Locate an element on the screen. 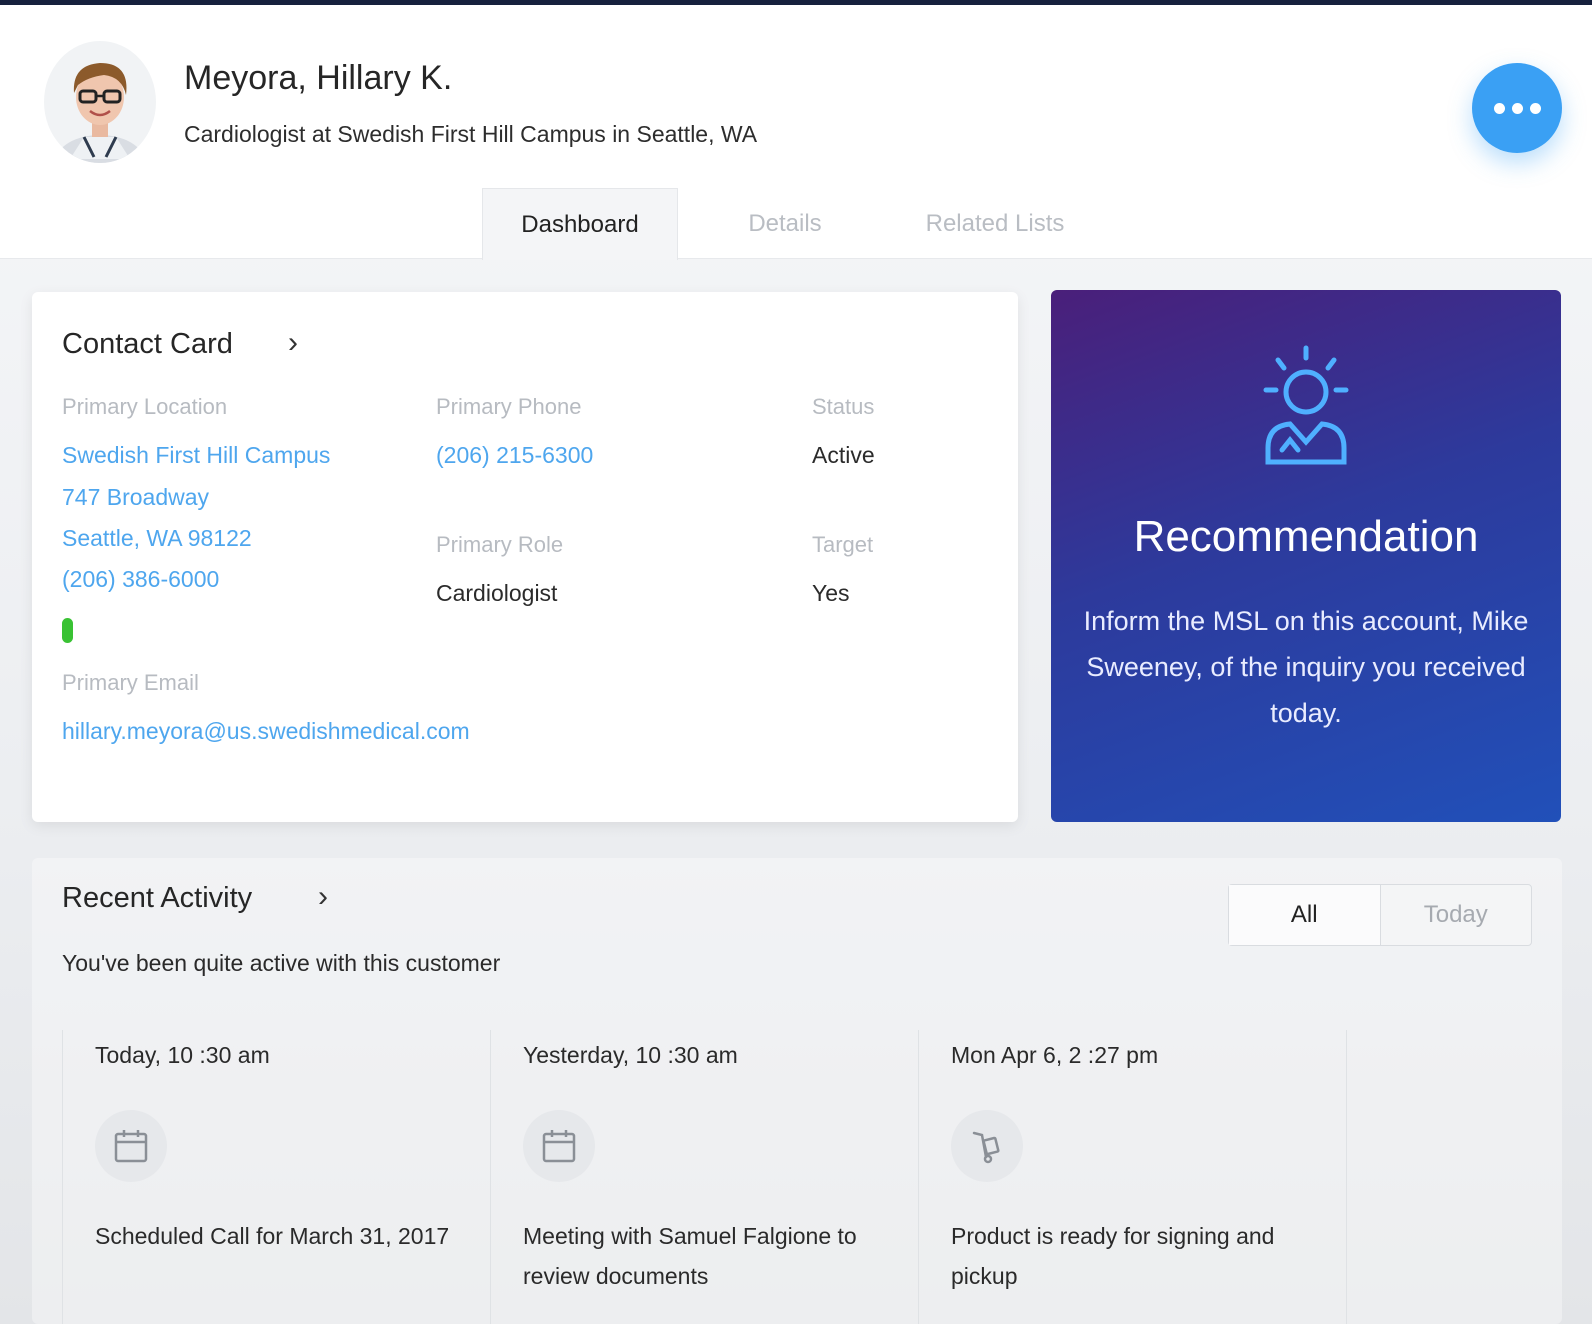 This screenshot has height=1324, width=1592. contact-name: Meyora, Hillary K. is located at coordinates (318, 78).